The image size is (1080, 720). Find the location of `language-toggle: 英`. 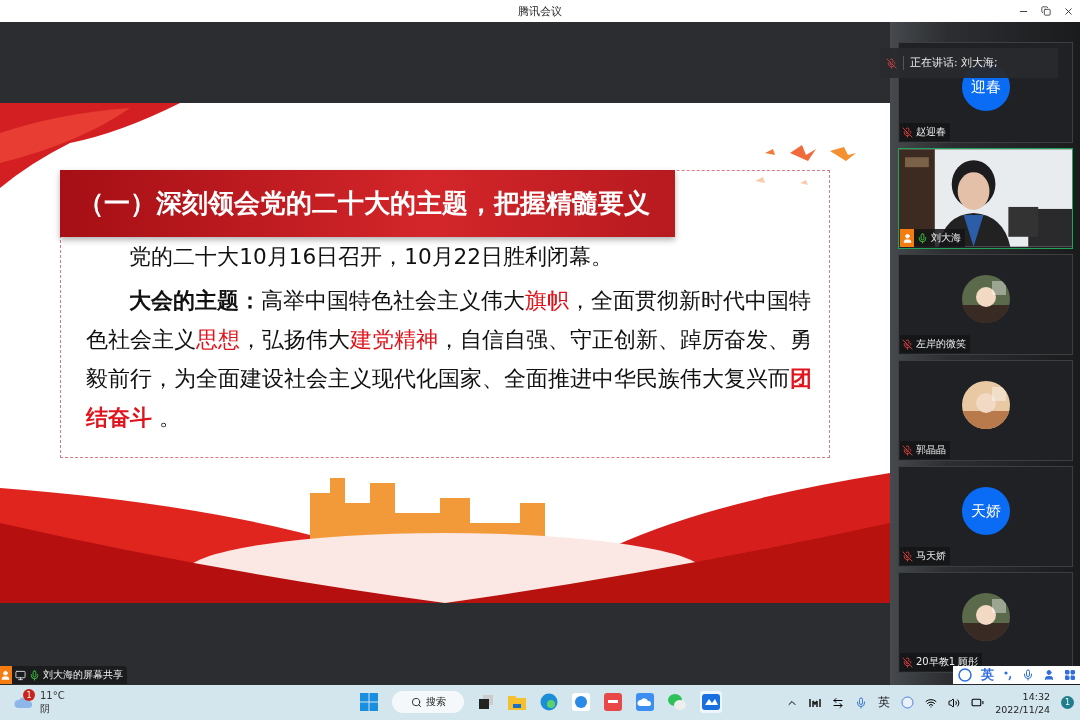

language-toggle: 英 is located at coordinates (987, 675).